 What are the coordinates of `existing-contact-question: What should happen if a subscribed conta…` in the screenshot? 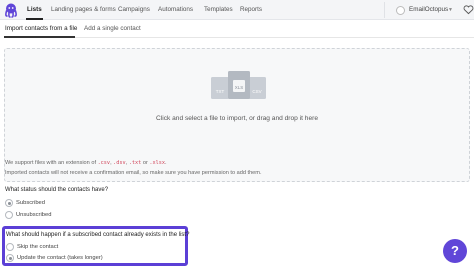 It's located at (98, 235).